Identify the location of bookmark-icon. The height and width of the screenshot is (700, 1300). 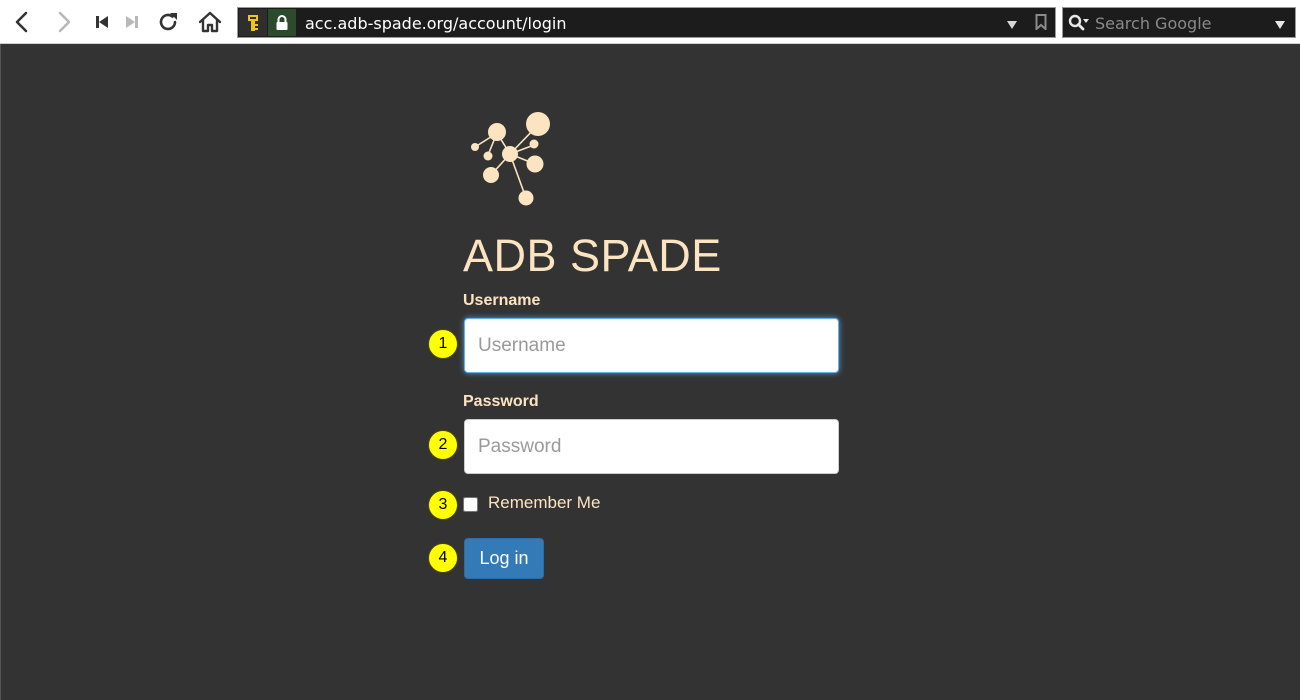
(1041, 24).